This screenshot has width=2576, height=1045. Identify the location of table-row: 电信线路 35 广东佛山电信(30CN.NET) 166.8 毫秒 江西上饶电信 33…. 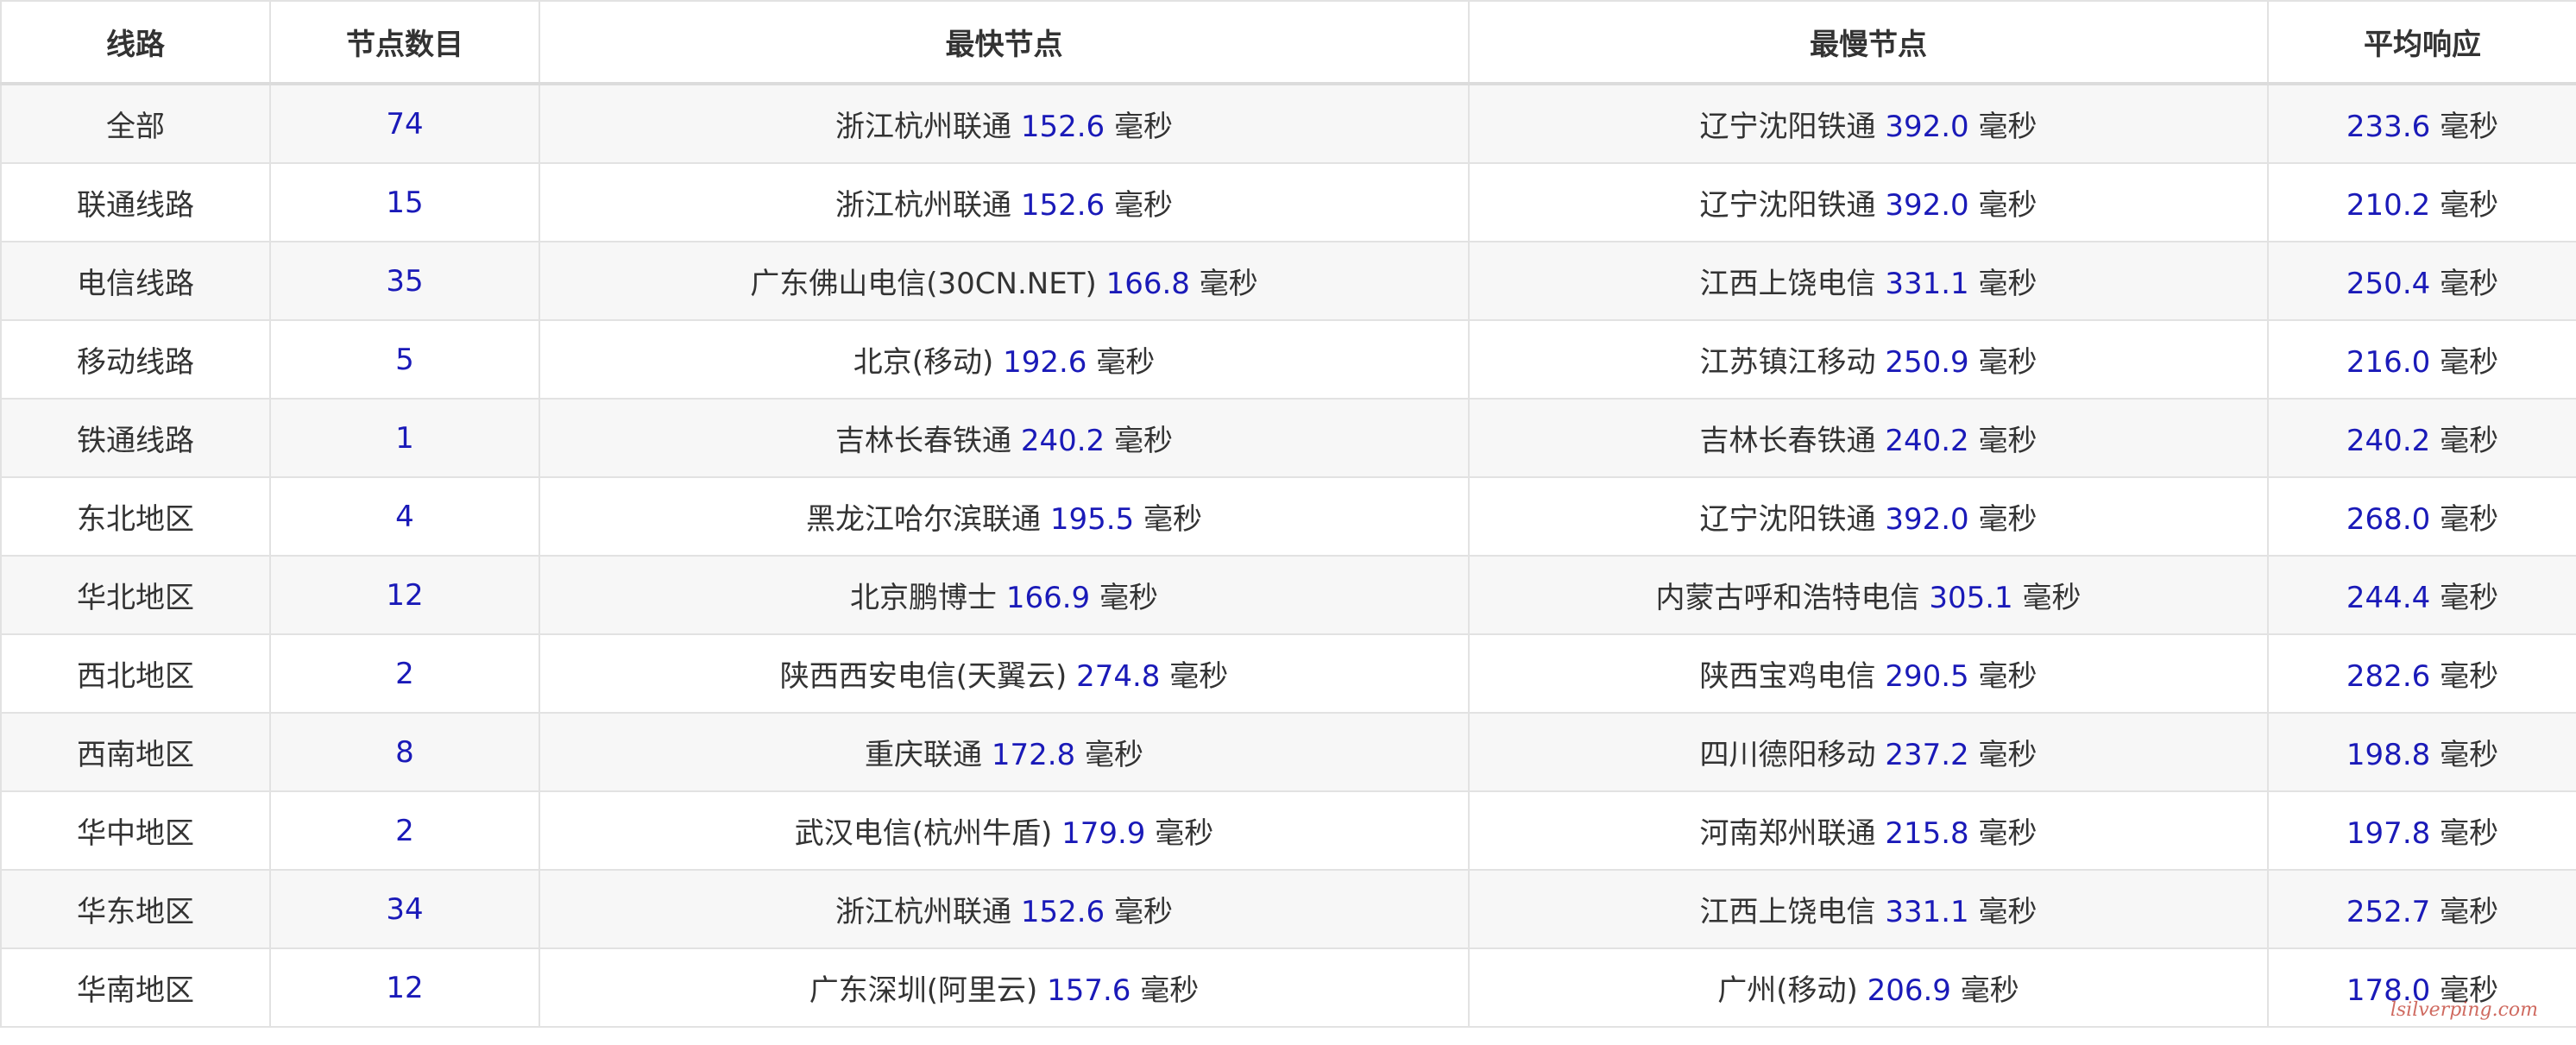
(1288, 281).